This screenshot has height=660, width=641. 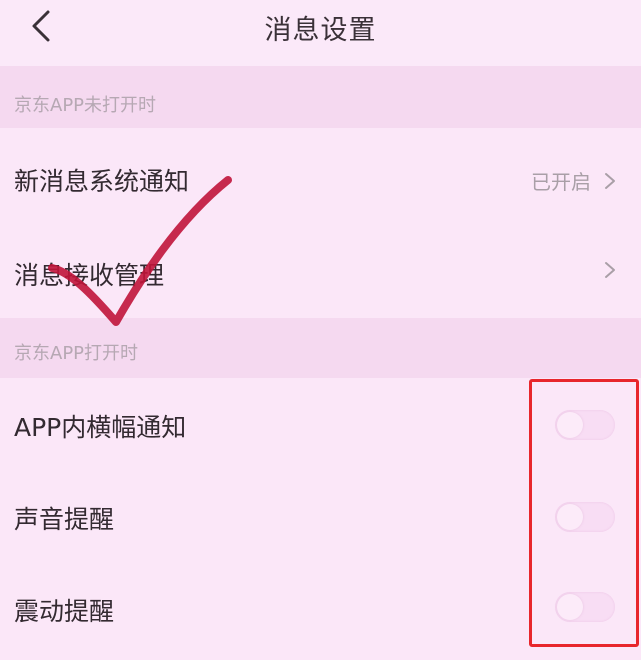 I want to click on row-value-group, so click(x=604, y=270).